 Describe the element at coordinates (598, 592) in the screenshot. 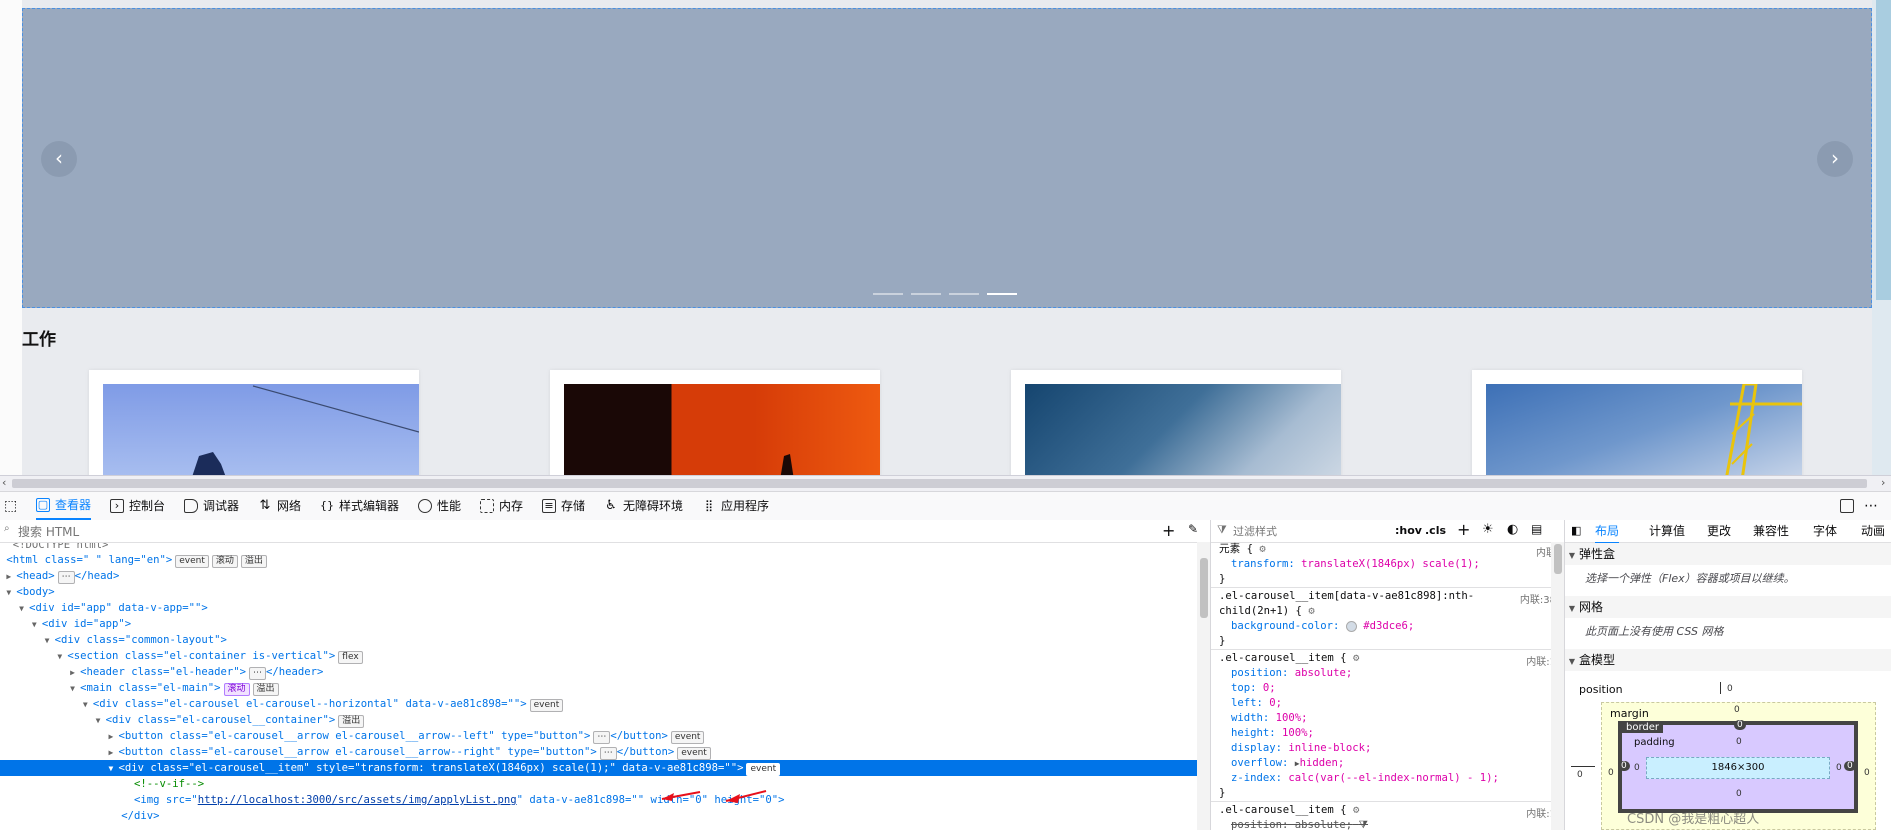

I see `tree-row-body: ▼ <body>` at that location.